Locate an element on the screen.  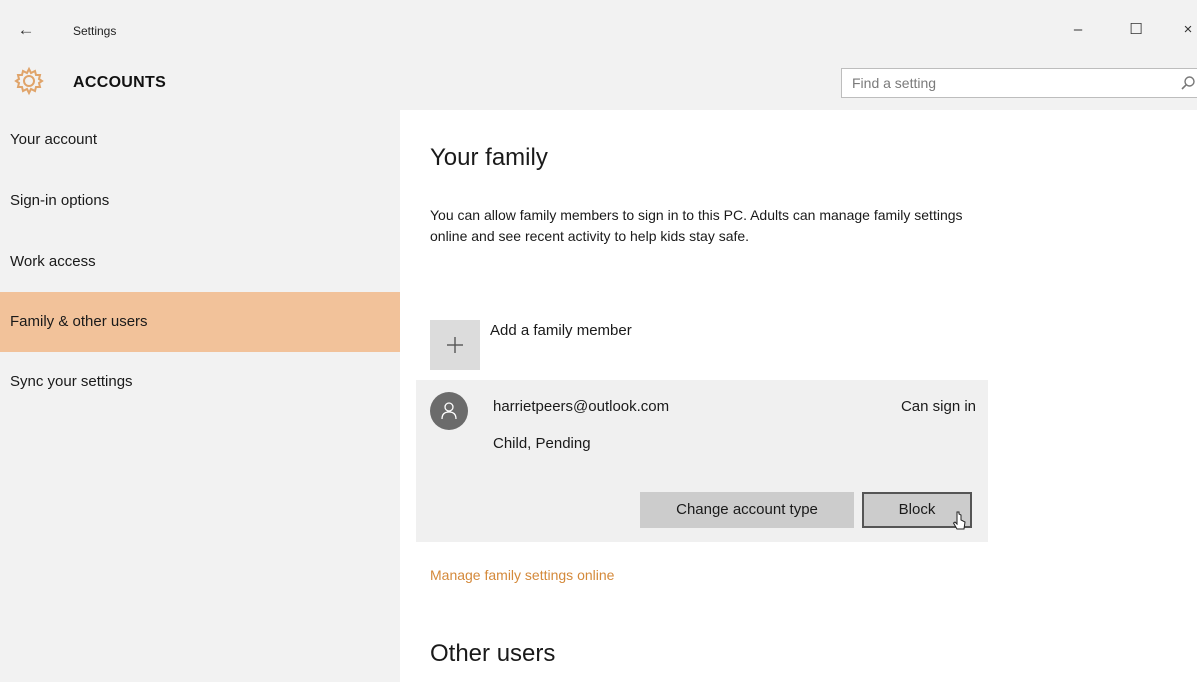
sidebar-item-your-account: Your account is located at coordinates (200, 140).